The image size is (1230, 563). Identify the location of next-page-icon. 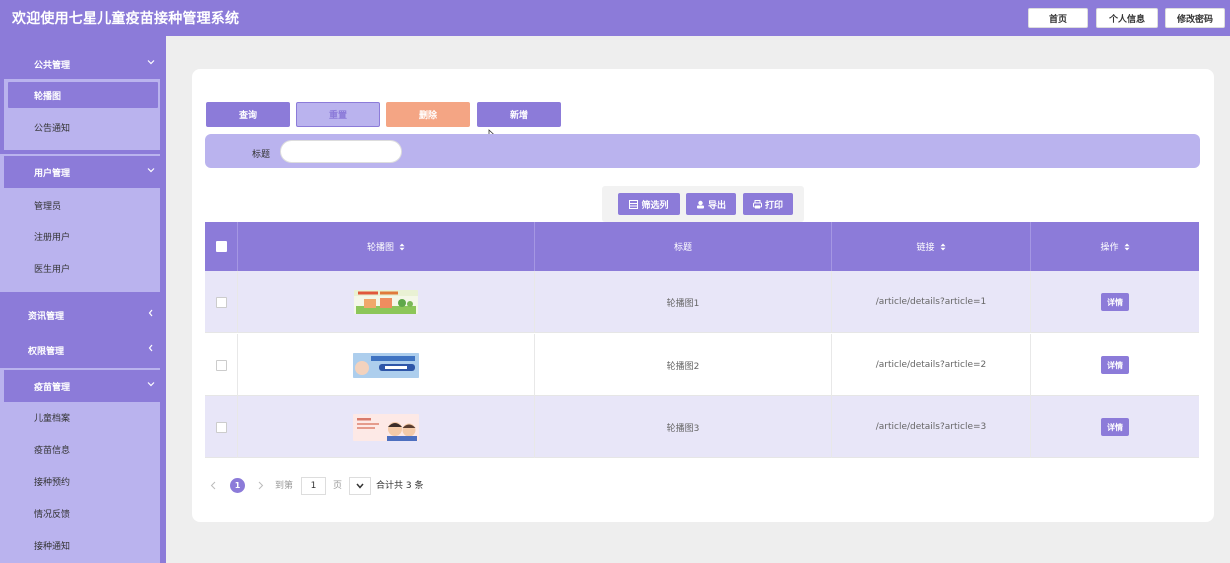
(261, 485).